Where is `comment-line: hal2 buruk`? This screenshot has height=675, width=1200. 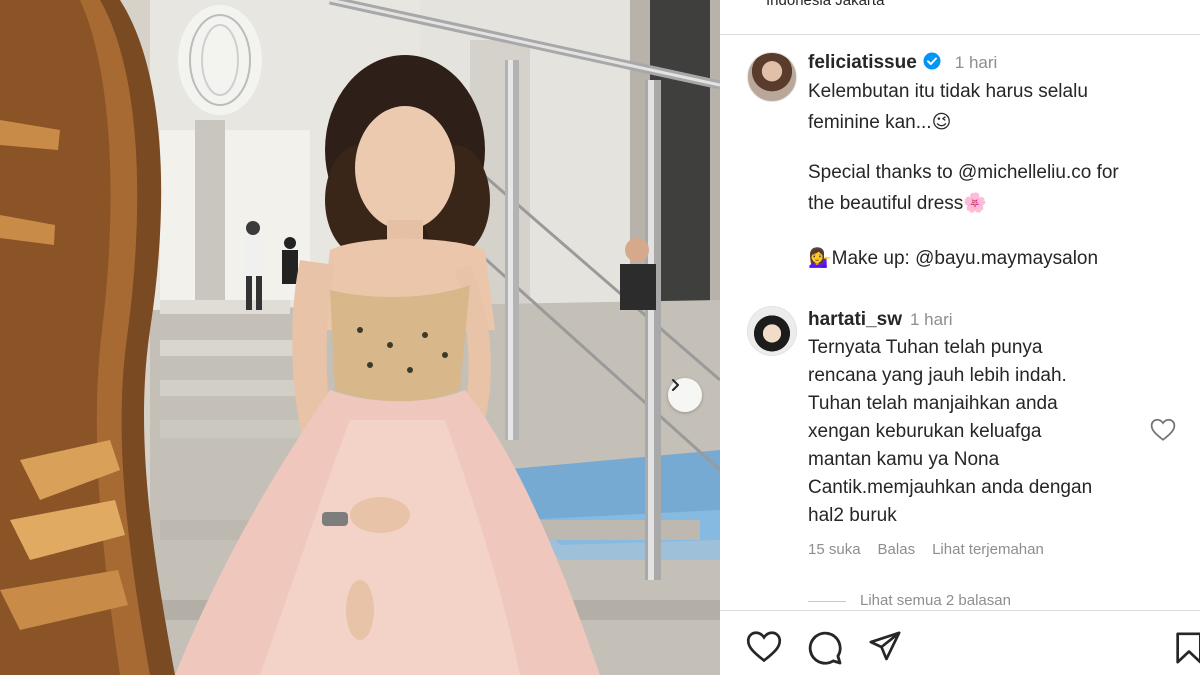
comment-line: hal2 buruk is located at coordinates (852, 515).